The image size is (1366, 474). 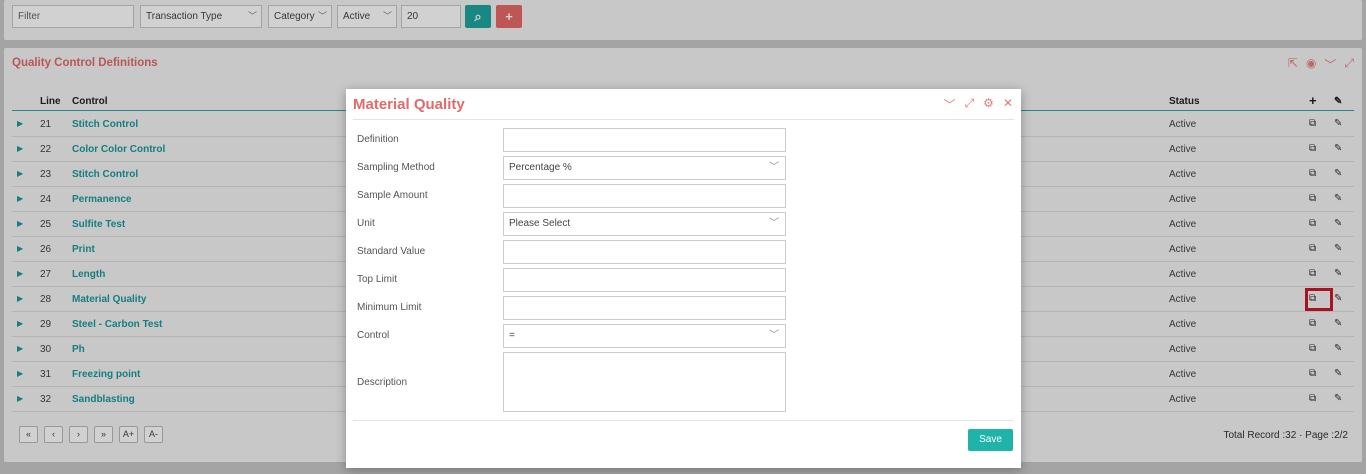 I want to click on standard-value-label: Standard Value, so click(x=391, y=251).